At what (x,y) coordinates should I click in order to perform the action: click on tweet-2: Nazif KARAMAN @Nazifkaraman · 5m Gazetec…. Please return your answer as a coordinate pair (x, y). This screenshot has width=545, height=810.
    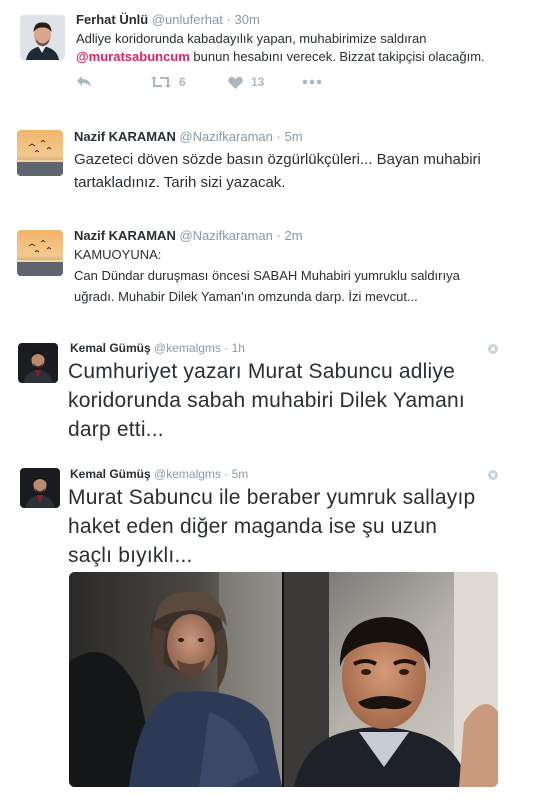
    Looking at the image, I should click on (272, 165).